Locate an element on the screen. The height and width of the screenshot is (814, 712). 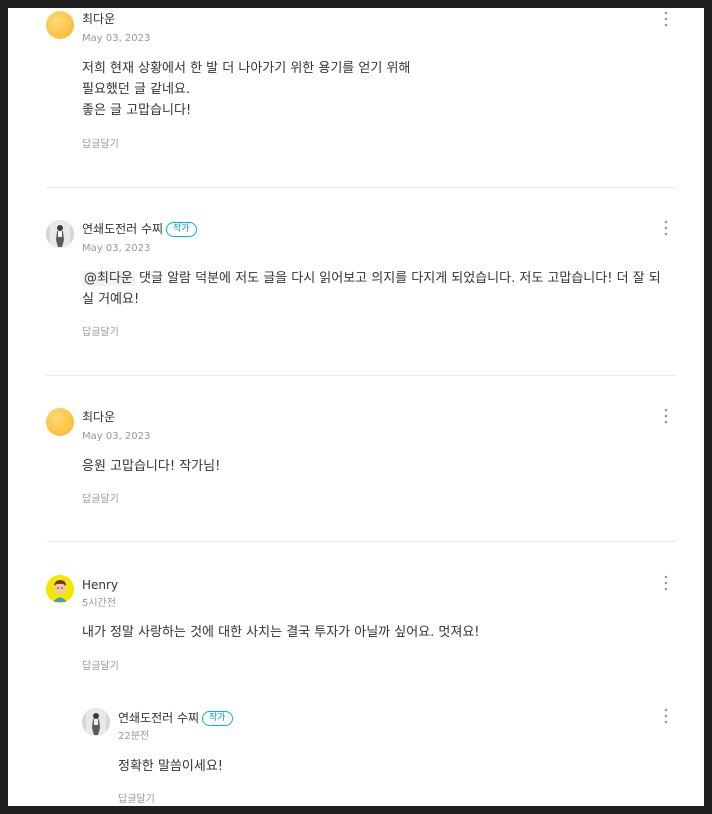
comment-text-line: 실 거예요! is located at coordinates (111, 299).